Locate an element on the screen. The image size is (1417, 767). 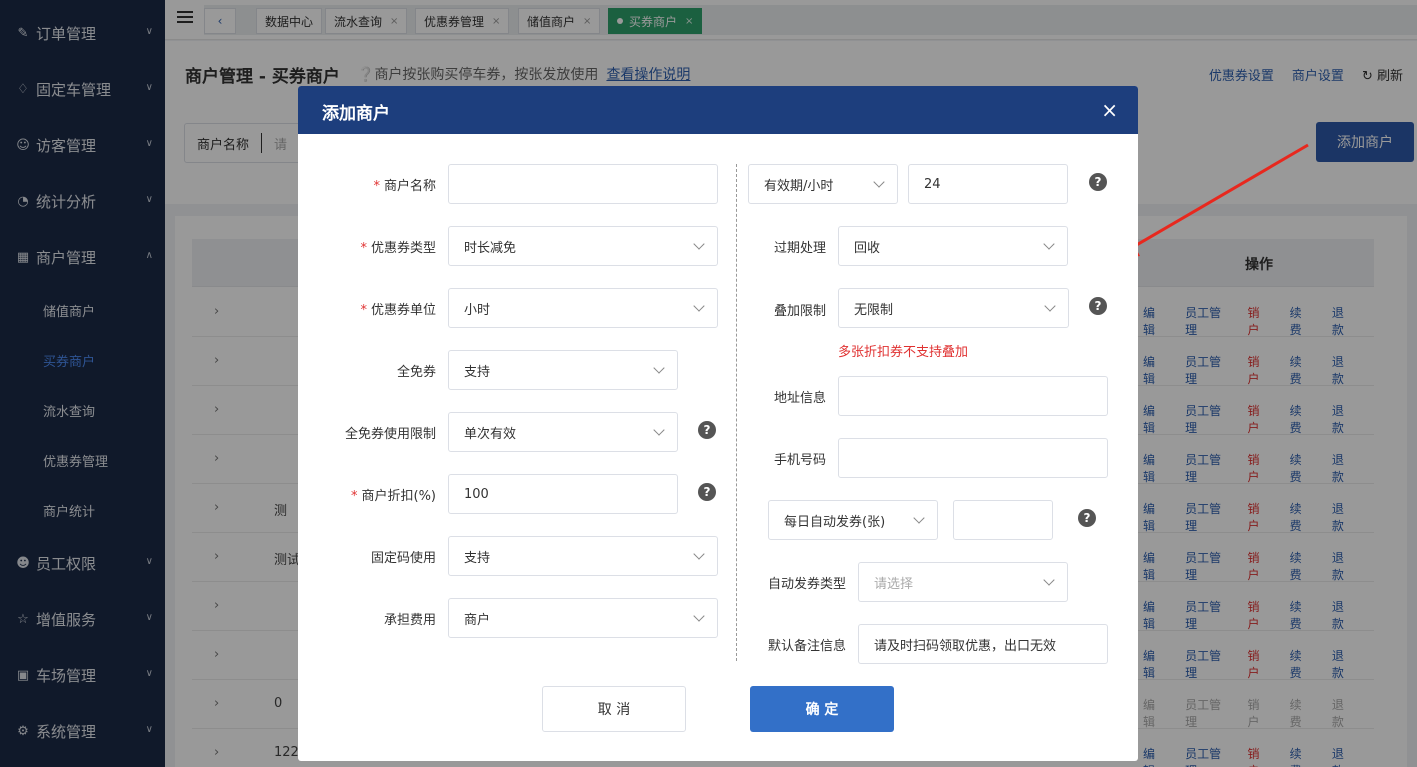
daily-auto-select: 每日自动发券(张) is located at coordinates (853, 520).